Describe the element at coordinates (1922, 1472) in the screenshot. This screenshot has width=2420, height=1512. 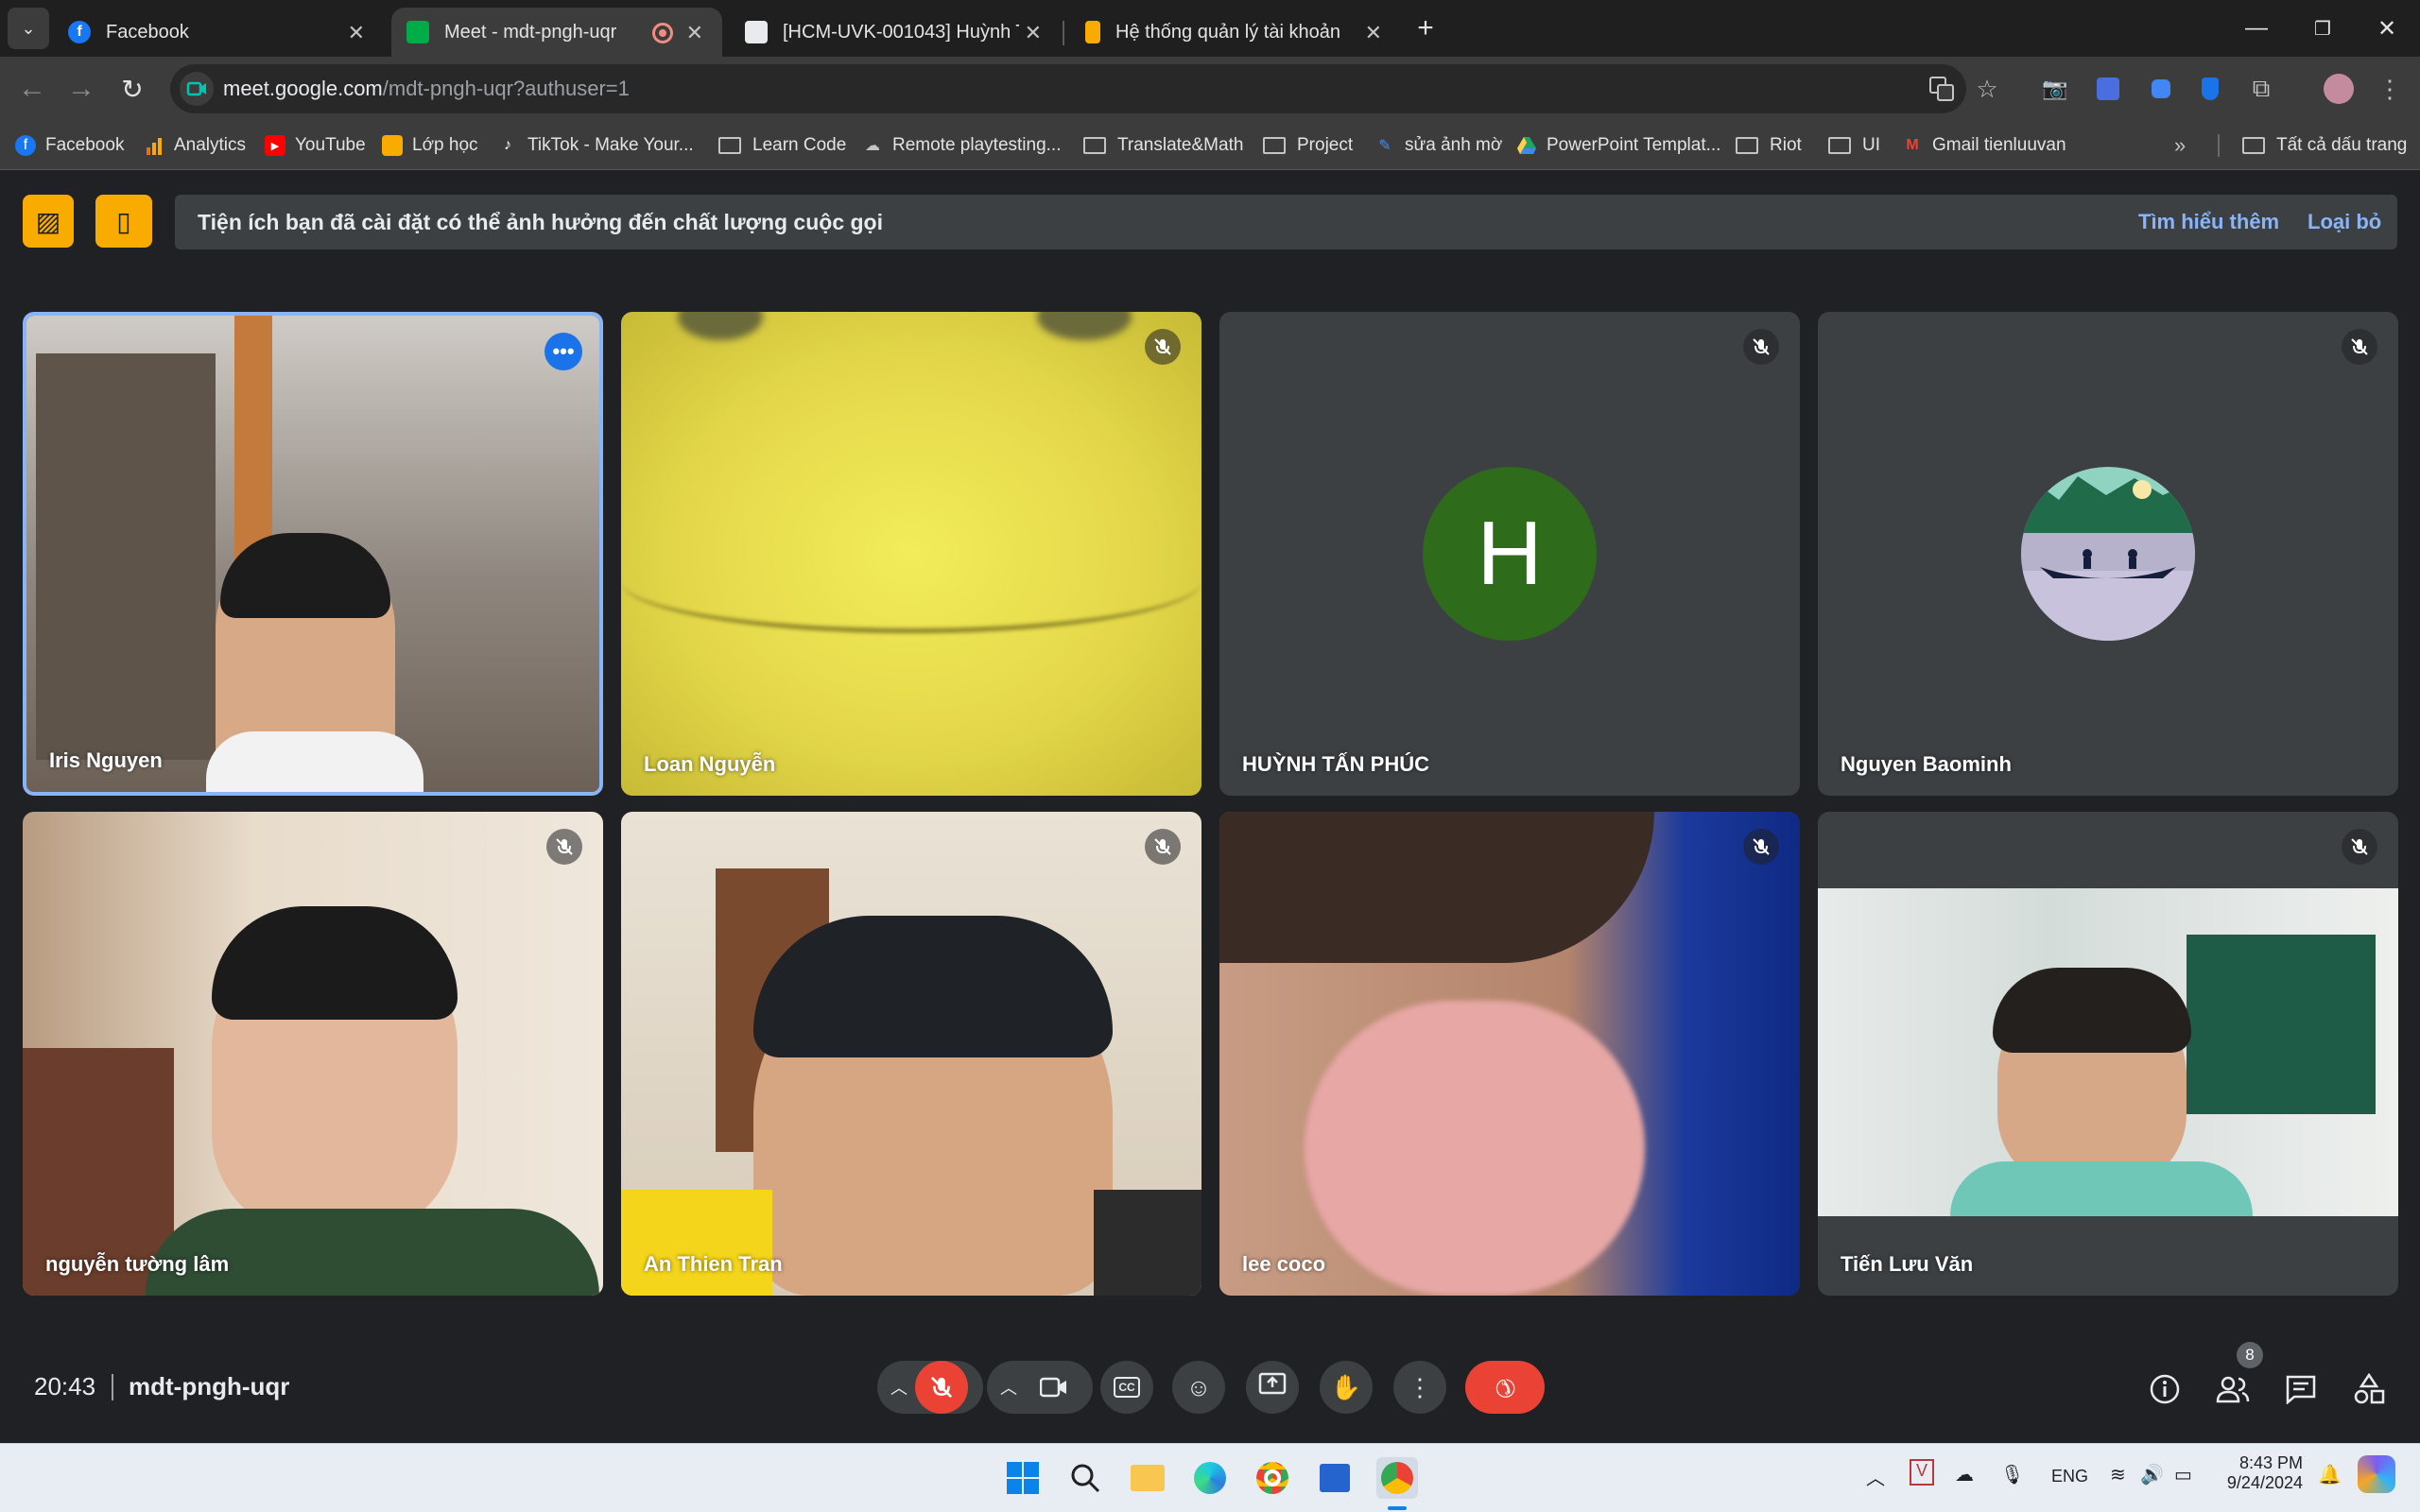
I see `vivaldi-tray-icon: V` at that location.